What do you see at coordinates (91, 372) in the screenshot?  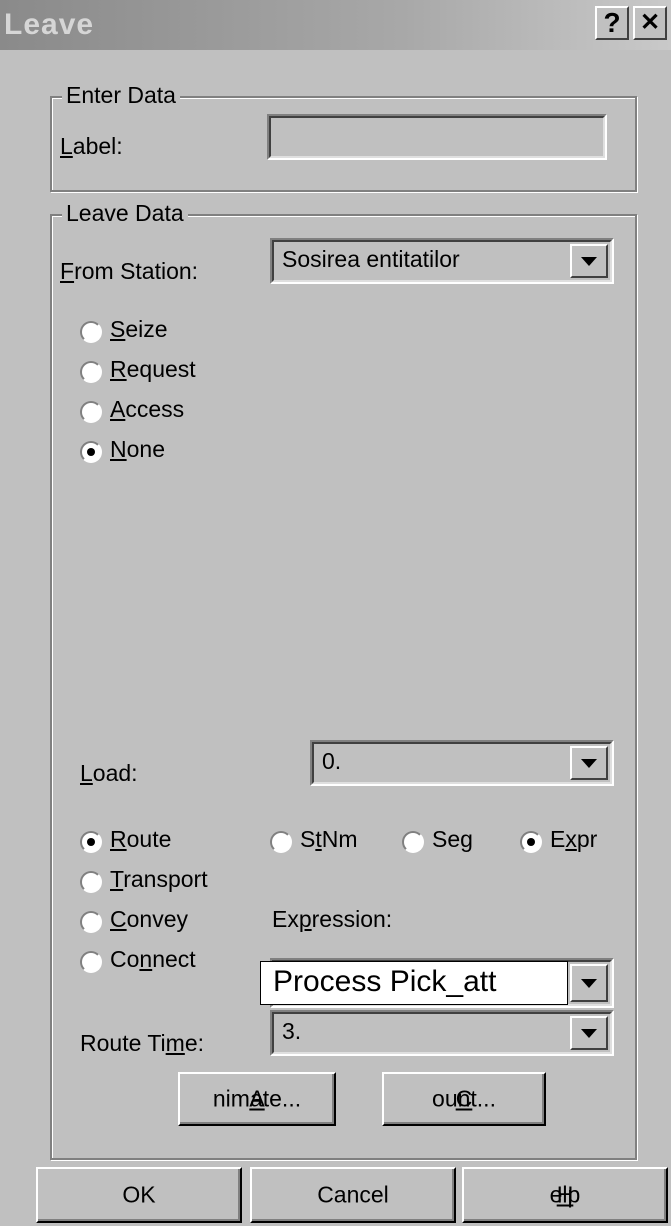 I see `radio-request-dot` at bounding box center [91, 372].